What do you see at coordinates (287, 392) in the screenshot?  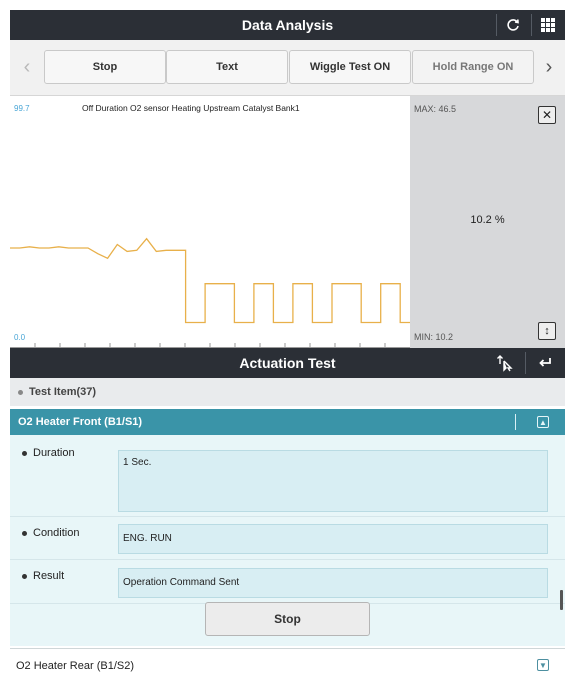 I see `test-item-header: Test Item(37)` at bounding box center [287, 392].